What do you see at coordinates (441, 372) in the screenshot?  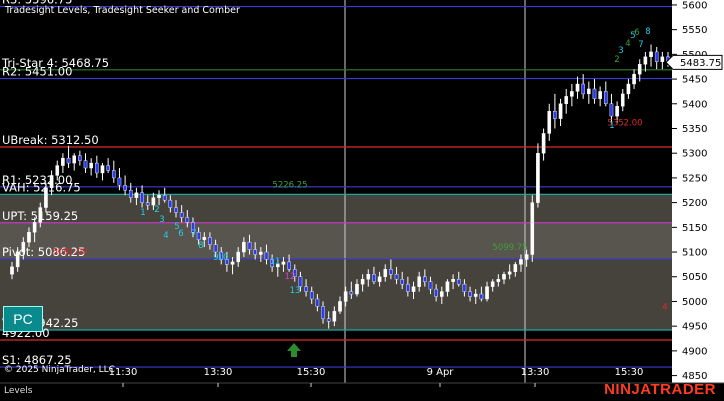 I see `x-tick-label: 9 Apr` at bounding box center [441, 372].